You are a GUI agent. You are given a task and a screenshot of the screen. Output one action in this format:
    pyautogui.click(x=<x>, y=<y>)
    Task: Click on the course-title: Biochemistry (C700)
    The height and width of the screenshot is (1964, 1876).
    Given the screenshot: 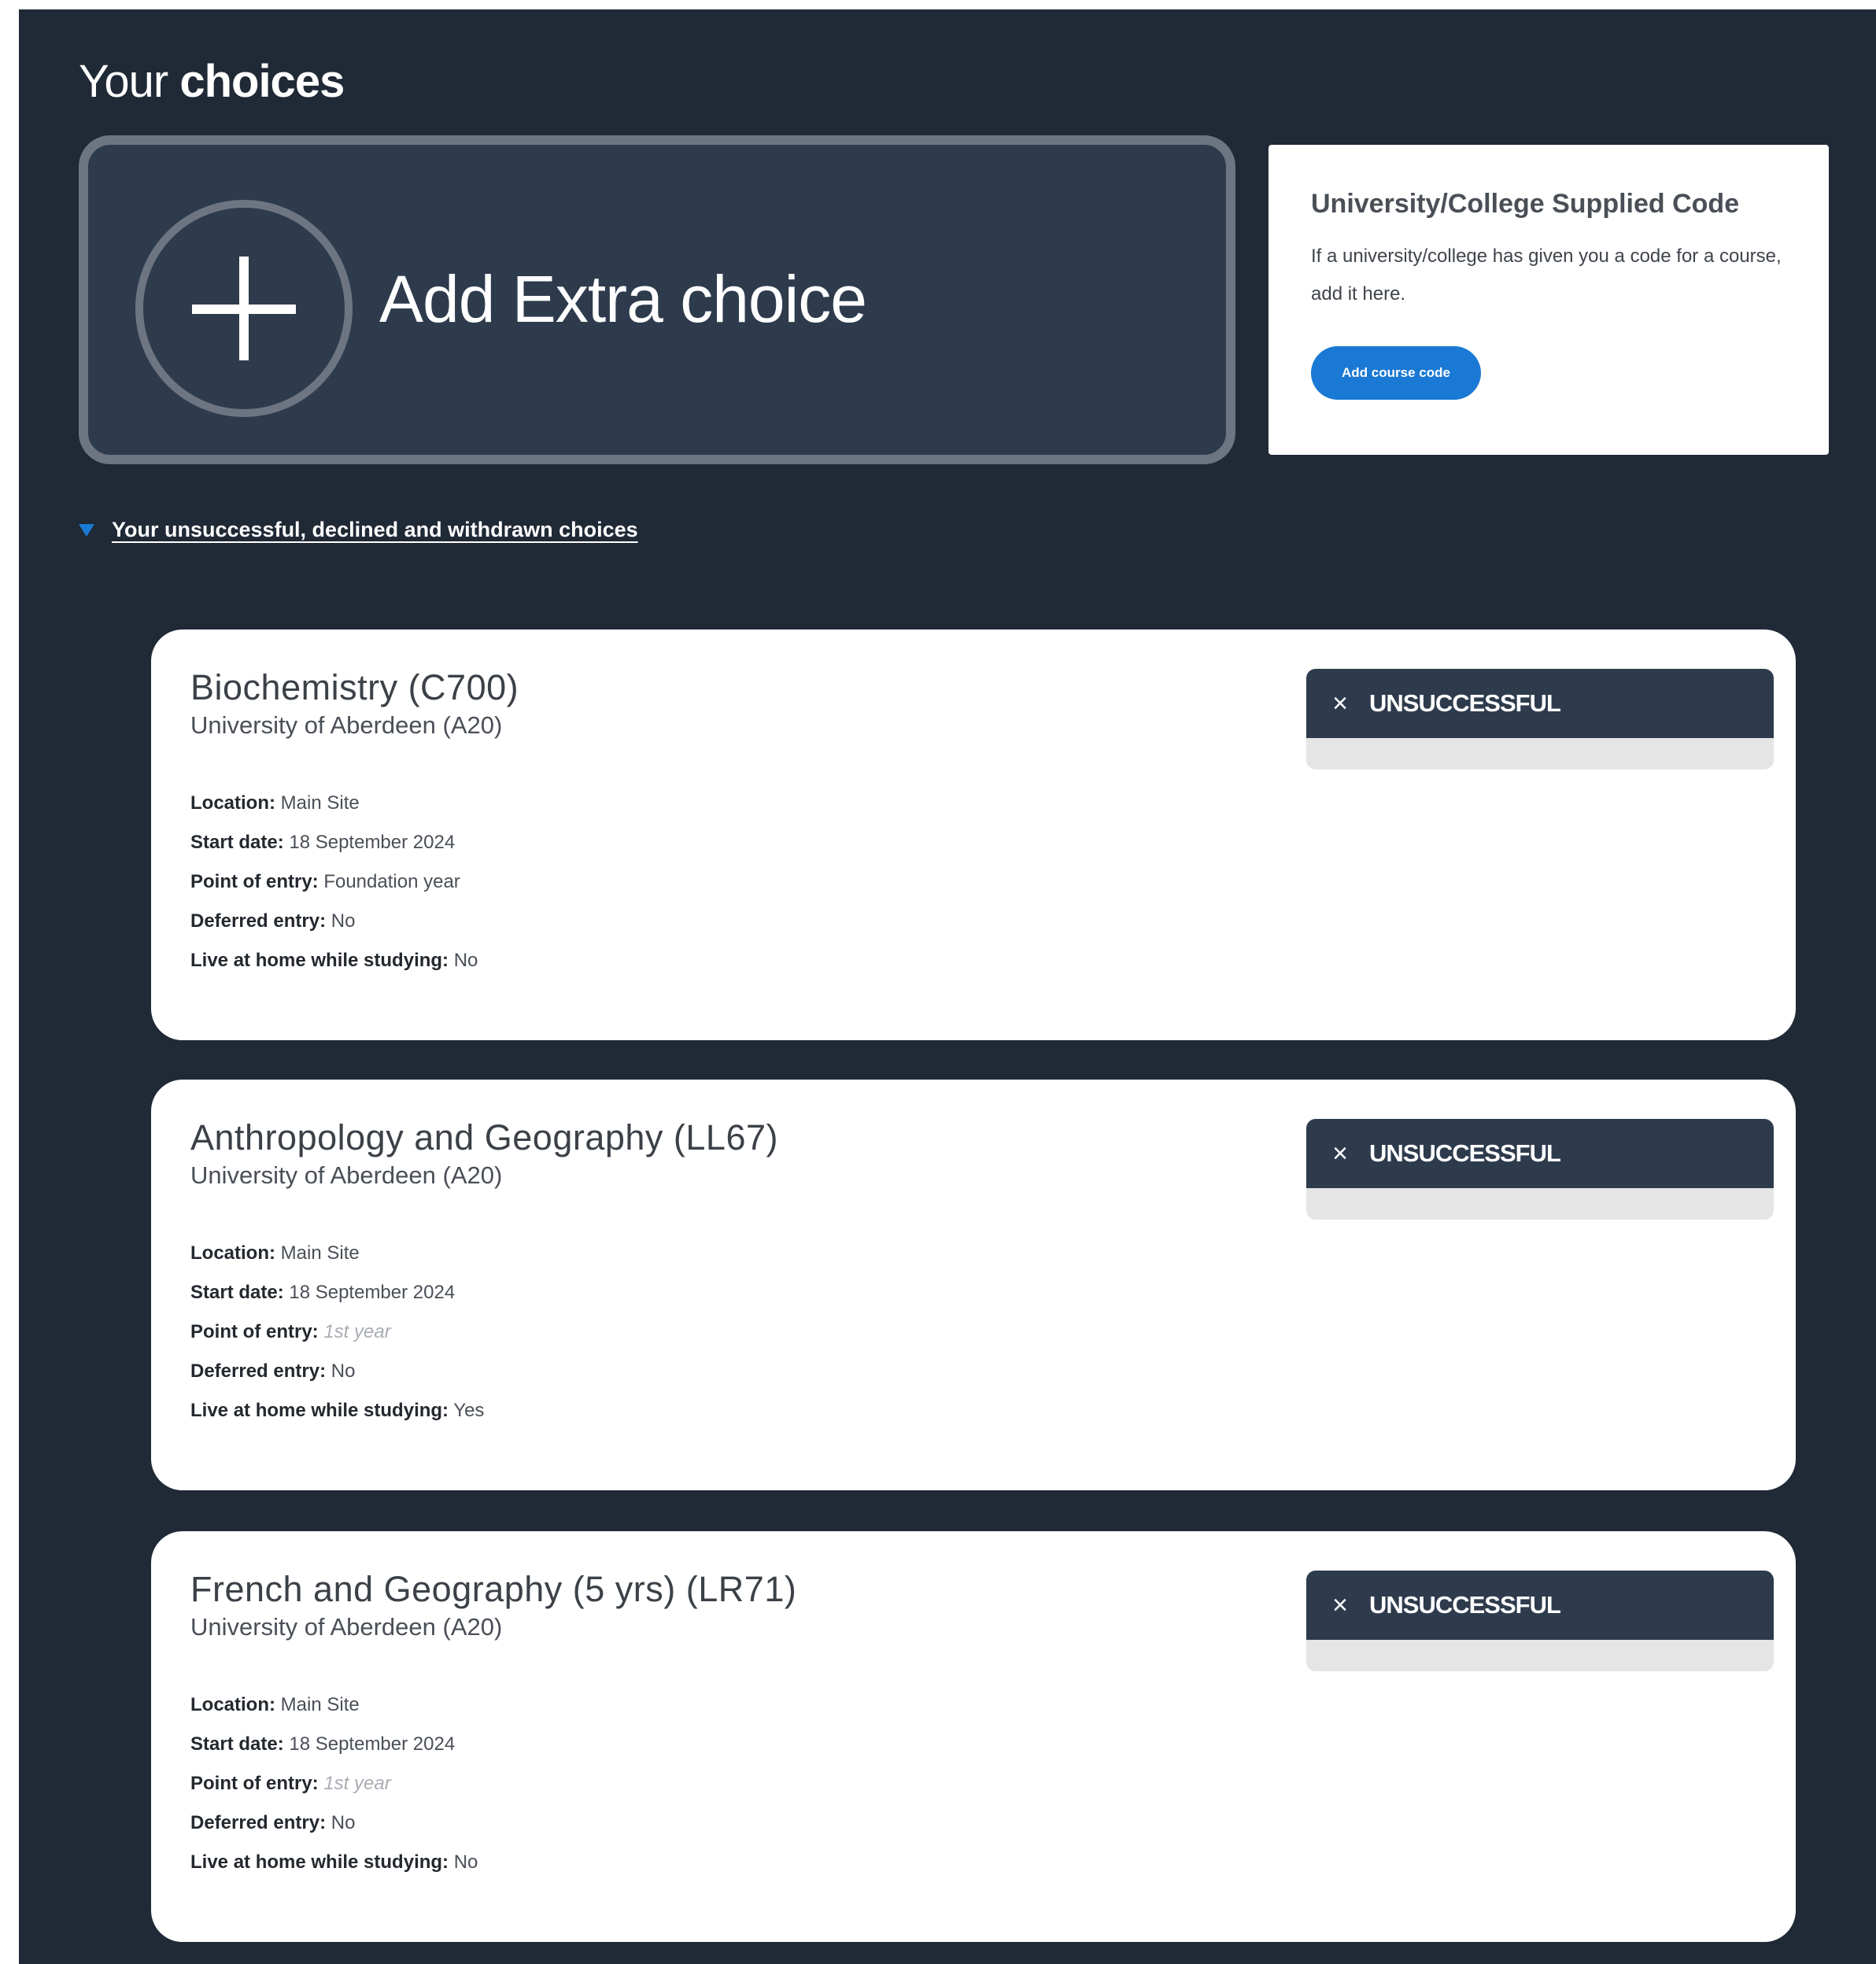 What is the action you would take?
    pyautogui.click(x=355, y=687)
    